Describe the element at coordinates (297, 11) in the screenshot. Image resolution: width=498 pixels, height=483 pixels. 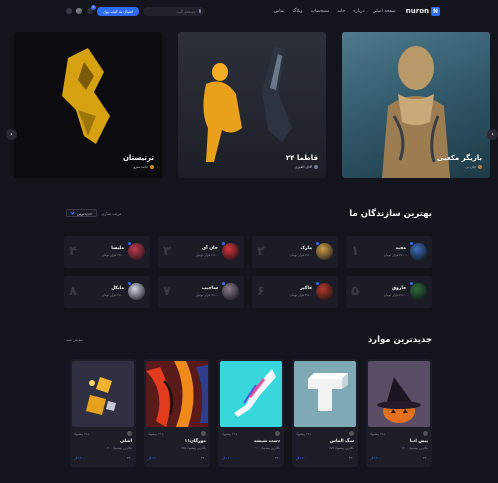
I see `menu-item-blog: وبلاگ` at that location.